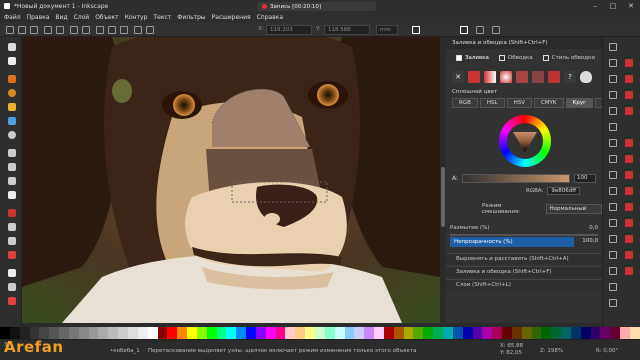 This screenshot has height=360, width=640. I want to click on stroke-to-path-icon, so click(150, 30).